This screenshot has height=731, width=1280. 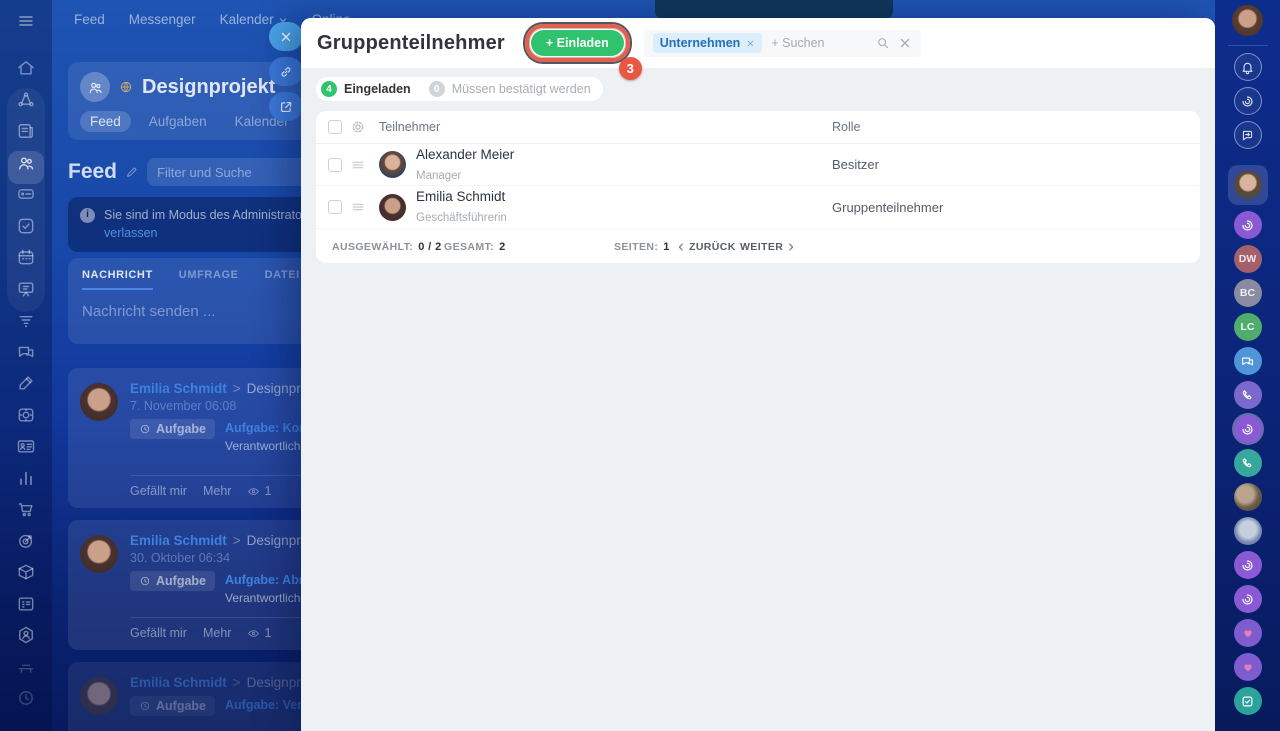 I want to click on menu-item-feed: Feed, so click(x=89, y=19).